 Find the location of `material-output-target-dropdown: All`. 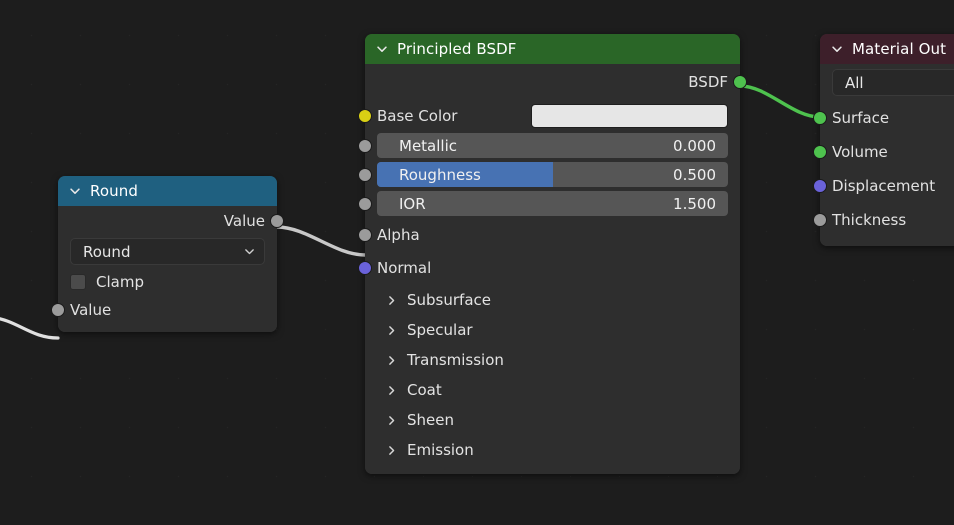

material-output-target-dropdown: All is located at coordinates (893, 82).